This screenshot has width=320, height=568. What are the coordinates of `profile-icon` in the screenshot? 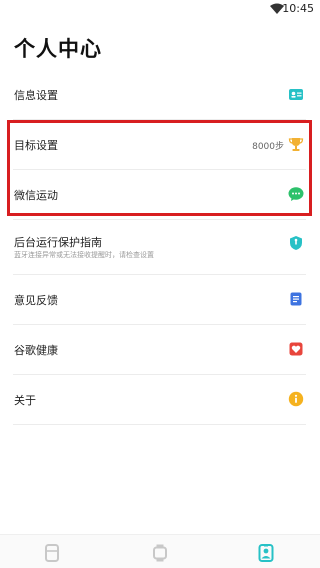 It's located at (266, 553).